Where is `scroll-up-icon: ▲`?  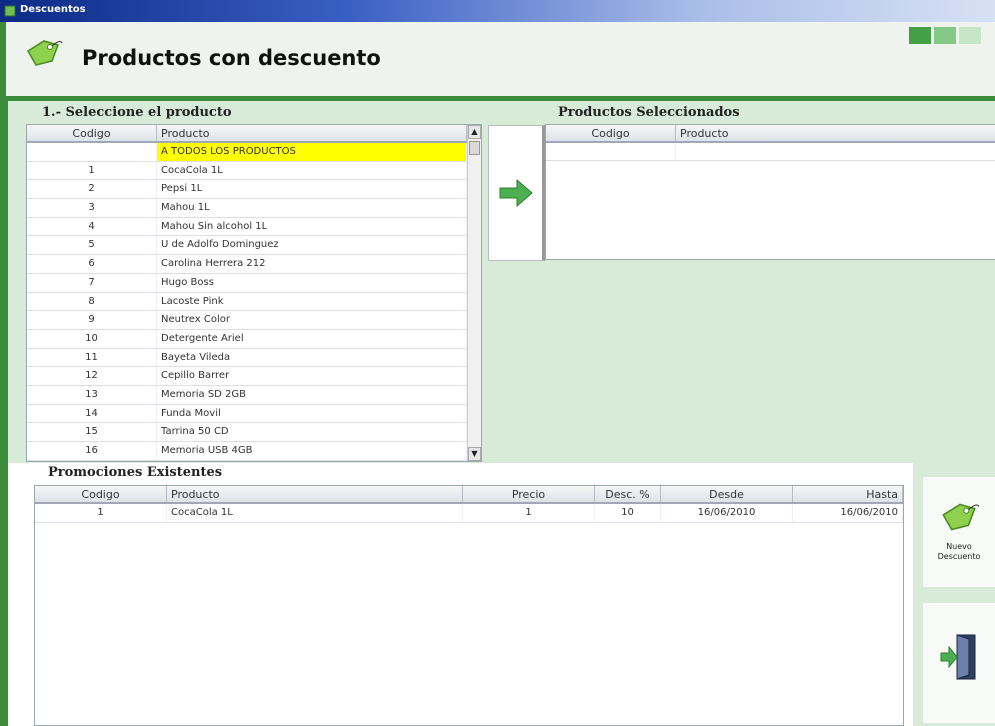
scroll-up-icon: ▲ is located at coordinates (474, 132).